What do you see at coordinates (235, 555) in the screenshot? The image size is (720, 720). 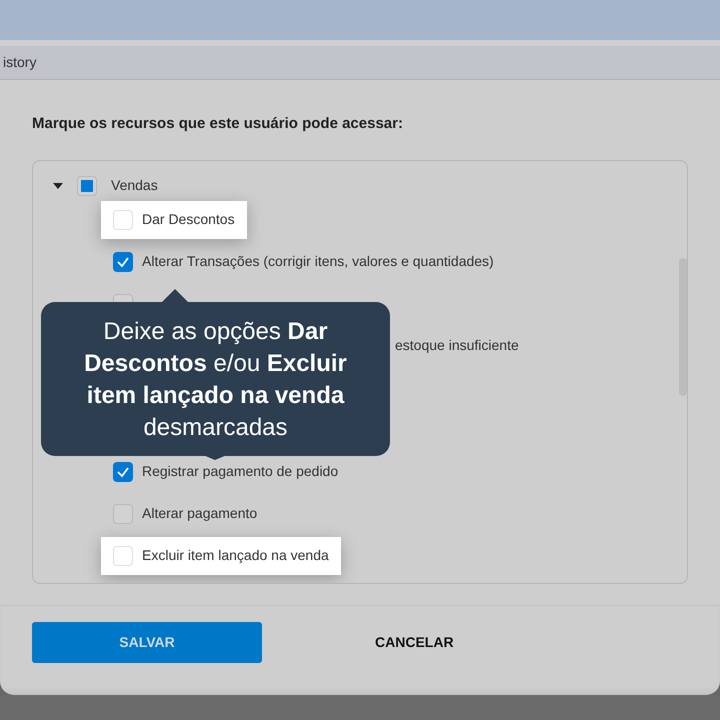 I see `checkbox-label: Excluir item lançado na venda` at bounding box center [235, 555].